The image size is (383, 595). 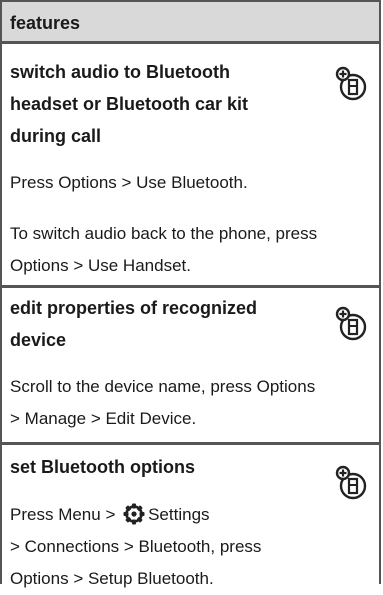 What do you see at coordinates (148, 578) in the screenshot?
I see `menu-term: Setup Bluetooth` at bounding box center [148, 578].